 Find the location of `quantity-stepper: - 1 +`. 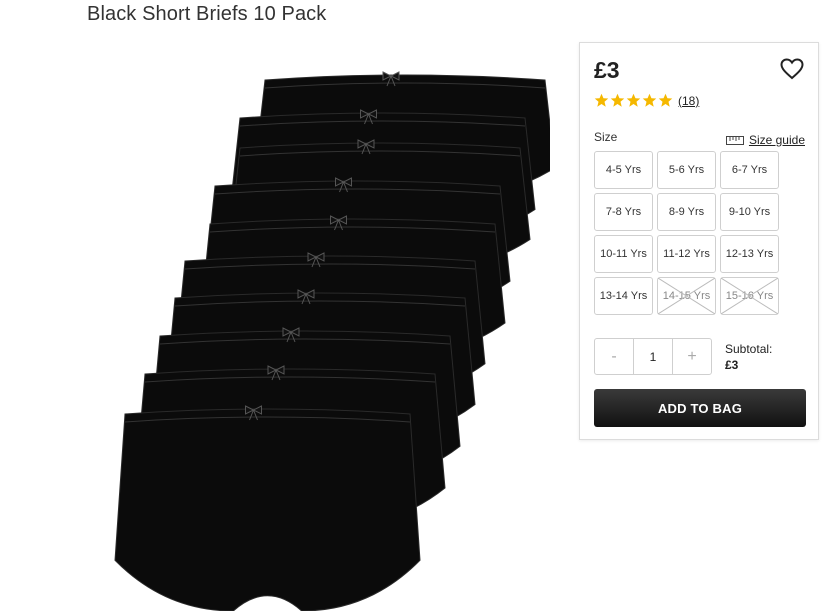

quantity-stepper: - 1 + is located at coordinates (653, 356).